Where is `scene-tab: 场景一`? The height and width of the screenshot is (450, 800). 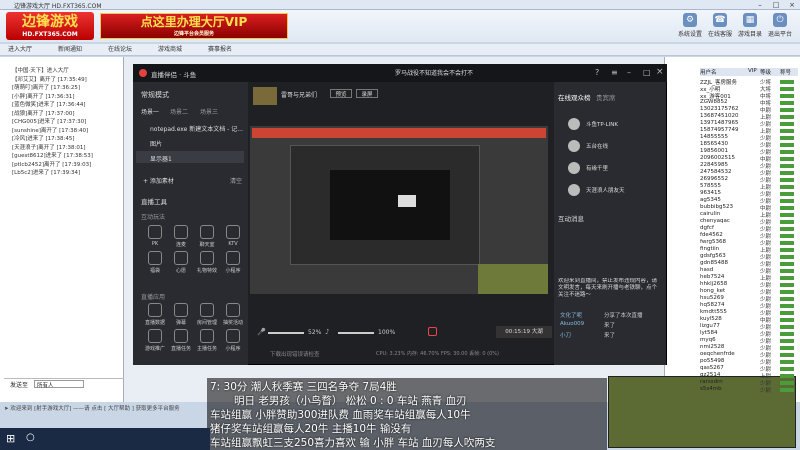
scene-tab: 场景一 is located at coordinates (150, 111).